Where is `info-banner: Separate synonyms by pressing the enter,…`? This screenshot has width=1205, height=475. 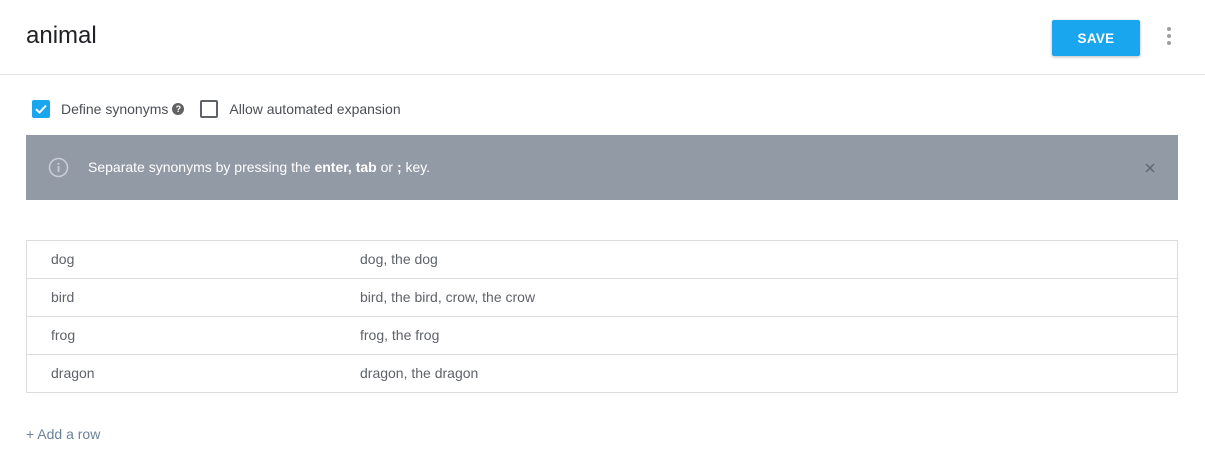
info-banner: Separate synonyms by pressing the enter,… is located at coordinates (602, 167).